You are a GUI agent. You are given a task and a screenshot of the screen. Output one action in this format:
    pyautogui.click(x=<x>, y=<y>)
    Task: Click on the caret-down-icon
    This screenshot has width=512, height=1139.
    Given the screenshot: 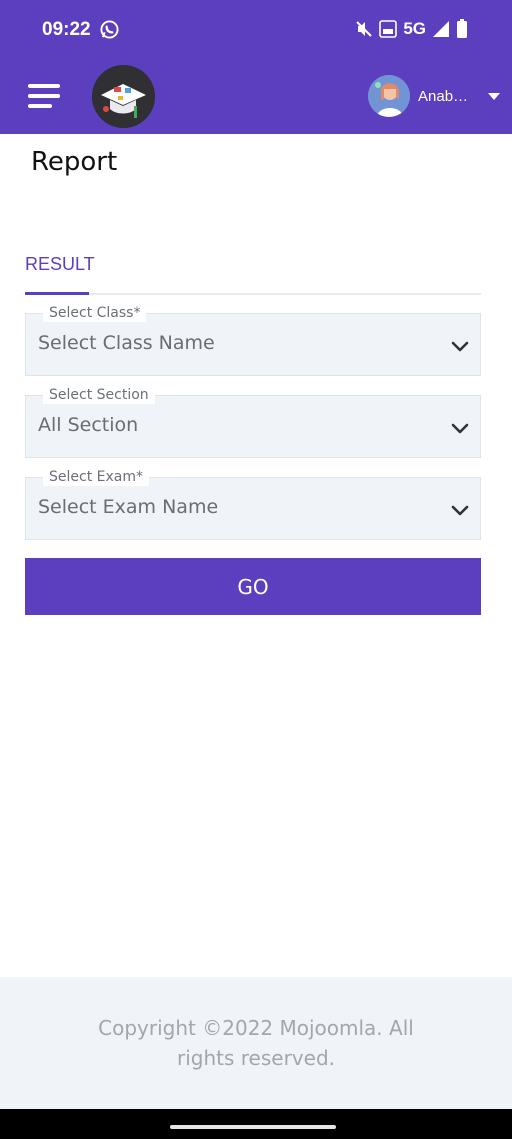 What is the action you would take?
    pyautogui.click(x=494, y=96)
    